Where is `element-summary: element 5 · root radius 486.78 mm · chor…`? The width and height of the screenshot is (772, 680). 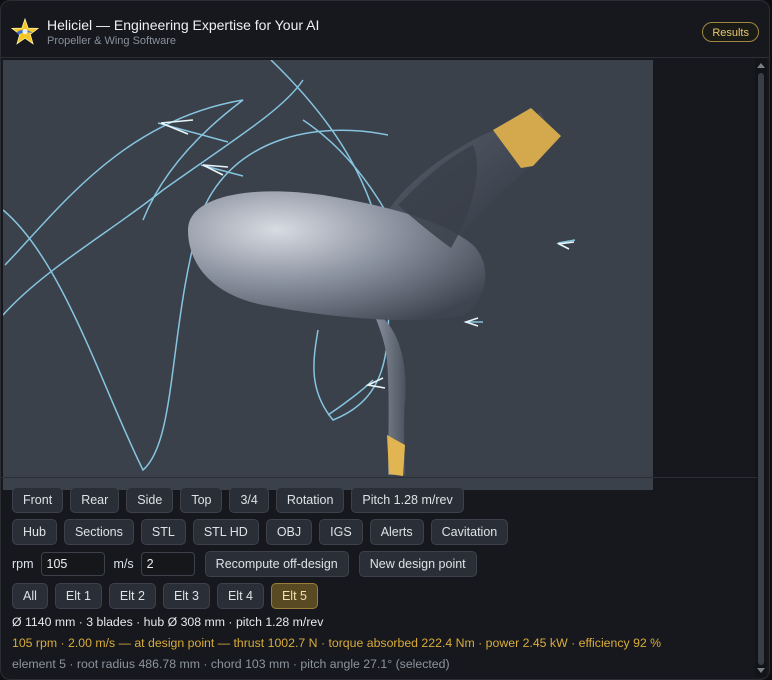
element-summary: element 5 · root radius 486.78 mm · chor… is located at coordinates (231, 664).